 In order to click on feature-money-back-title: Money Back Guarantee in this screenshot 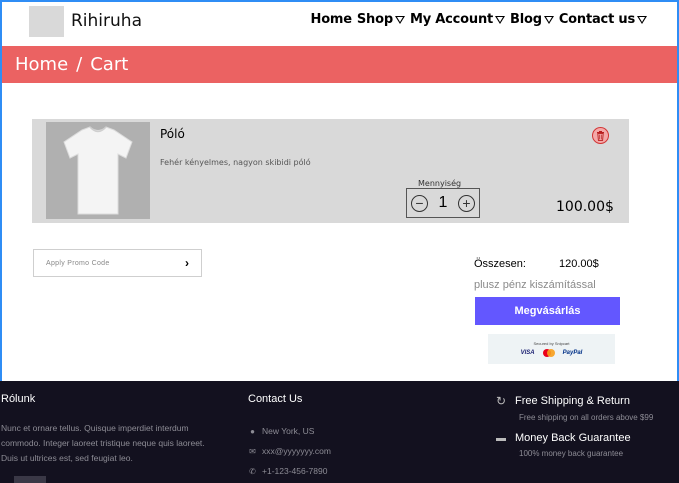, I will do `click(573, 438)`.